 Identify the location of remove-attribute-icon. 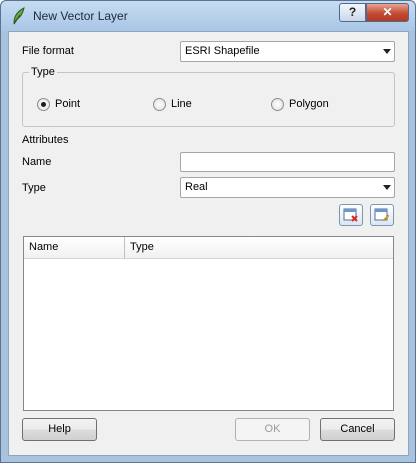
(350, 215).